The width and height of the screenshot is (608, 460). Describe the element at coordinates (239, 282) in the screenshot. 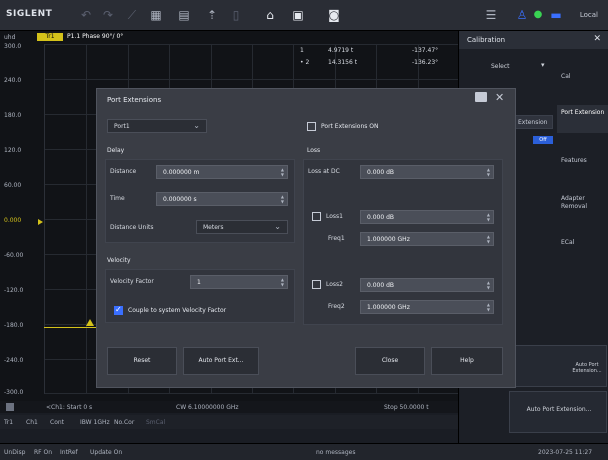

I see `velocity-factor-field: 1 ▲ ▼` at that location.